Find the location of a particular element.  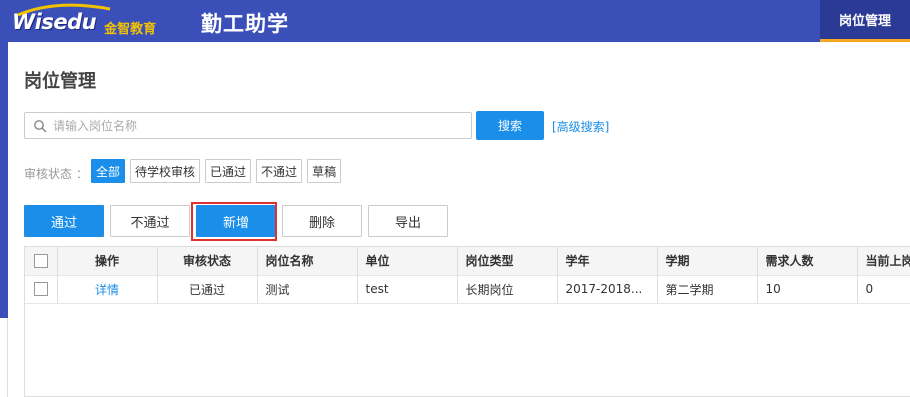

column-header: 学期 is located at coordinates (707, 261).